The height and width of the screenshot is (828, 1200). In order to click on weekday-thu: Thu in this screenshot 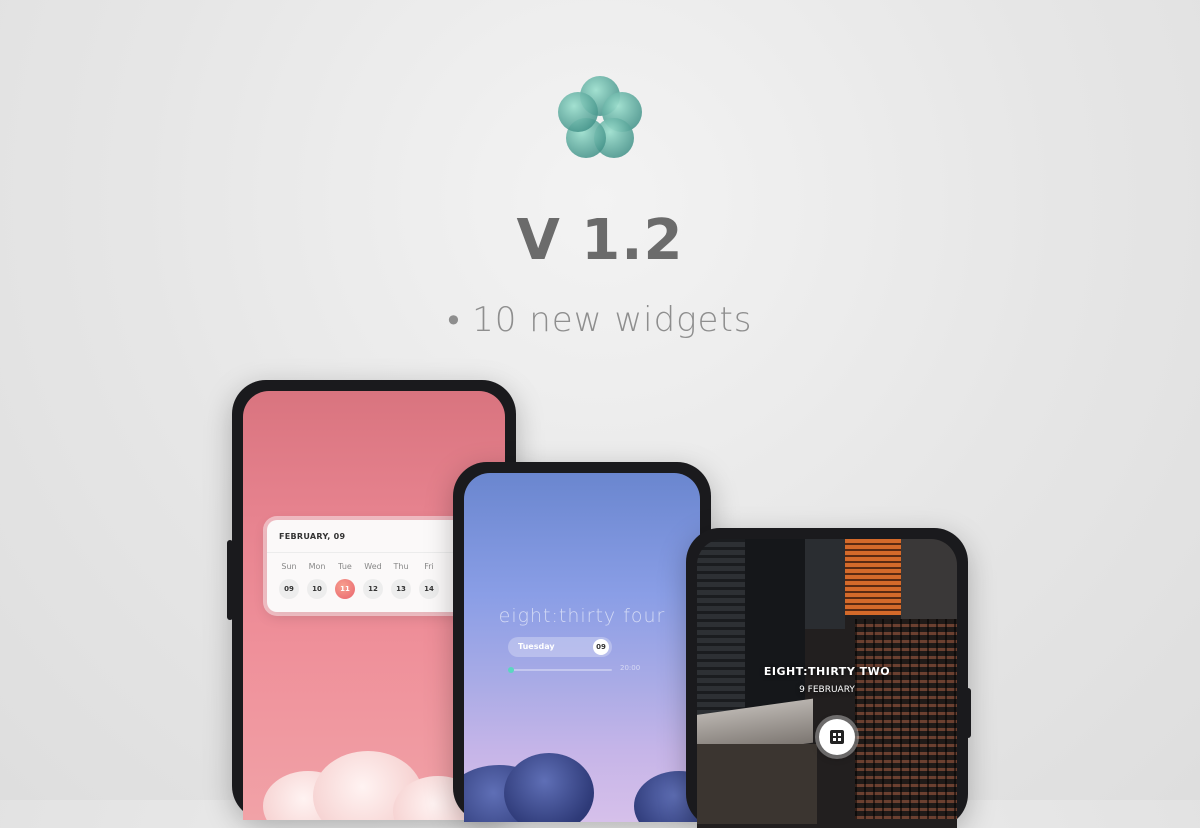, I will do `click(401, 566)`.